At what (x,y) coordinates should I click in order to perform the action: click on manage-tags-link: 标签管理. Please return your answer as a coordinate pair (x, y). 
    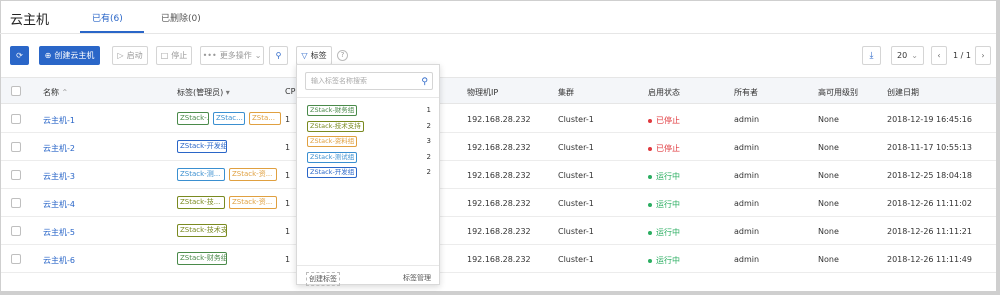
    Looking at the image, I should click on (417, 278).